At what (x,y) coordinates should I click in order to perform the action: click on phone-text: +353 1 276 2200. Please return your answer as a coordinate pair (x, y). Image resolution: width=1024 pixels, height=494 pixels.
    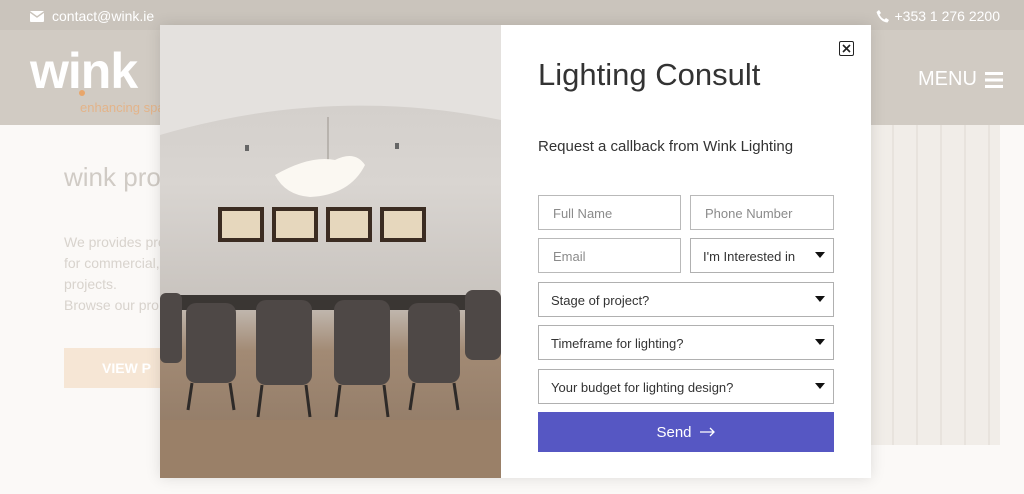
    Looking at the image, I should click on (947, 16).